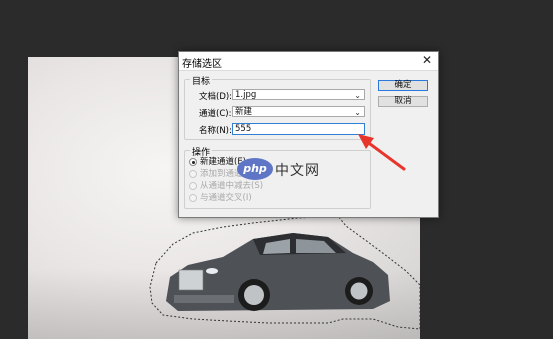 The image size is (553, 339). What do you see at coordinates (212, 271) in the screenshot?
I see `car-headlight` at bounding box center [212, 271].